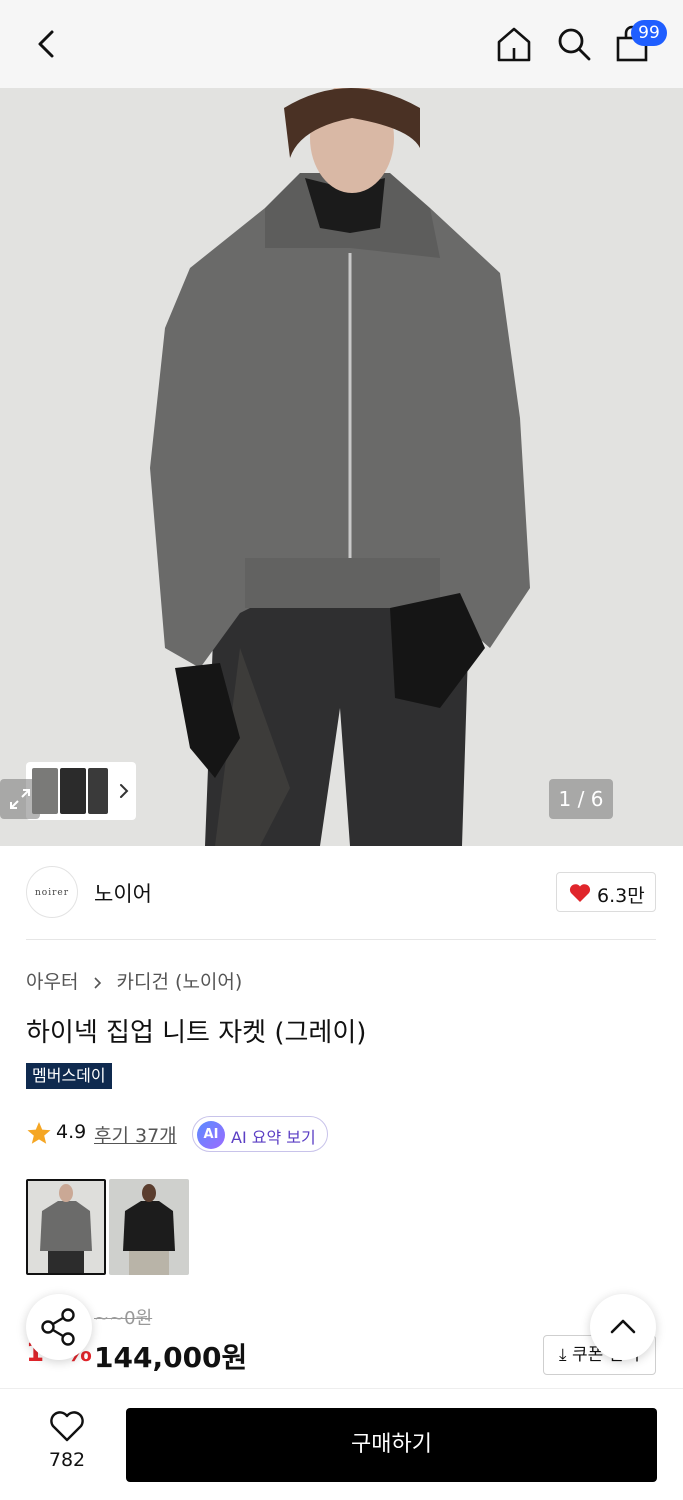 This screenshot has width=683, height=1500. What do you see at coordinates (341, 44) in the screenshot?
I see `top-navigation-bar: 99` at bounding box center [341, 44].